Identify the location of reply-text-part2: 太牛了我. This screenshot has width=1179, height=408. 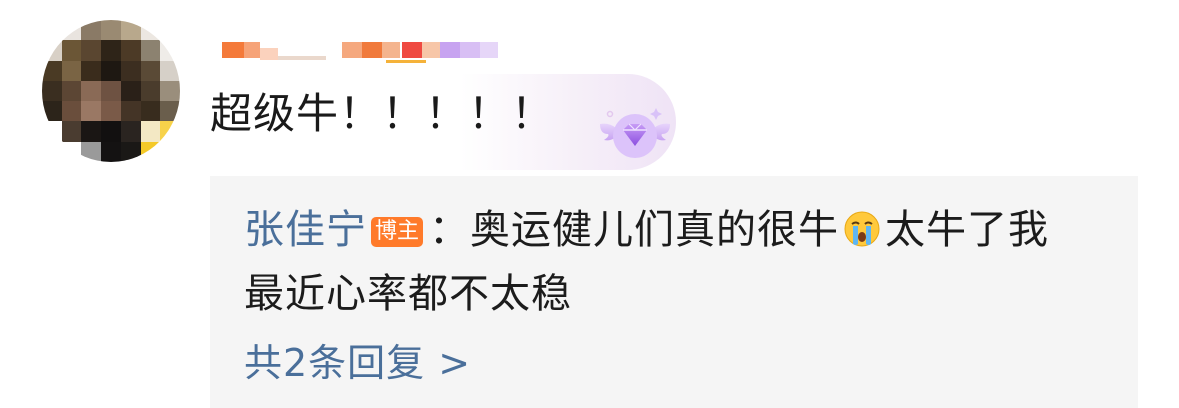
(967, 230).